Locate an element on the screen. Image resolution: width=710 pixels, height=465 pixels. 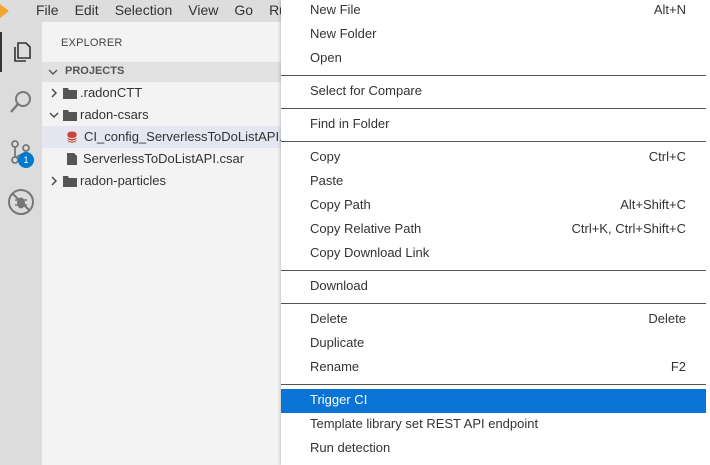
file-icon is located at coordinates (72, 159).